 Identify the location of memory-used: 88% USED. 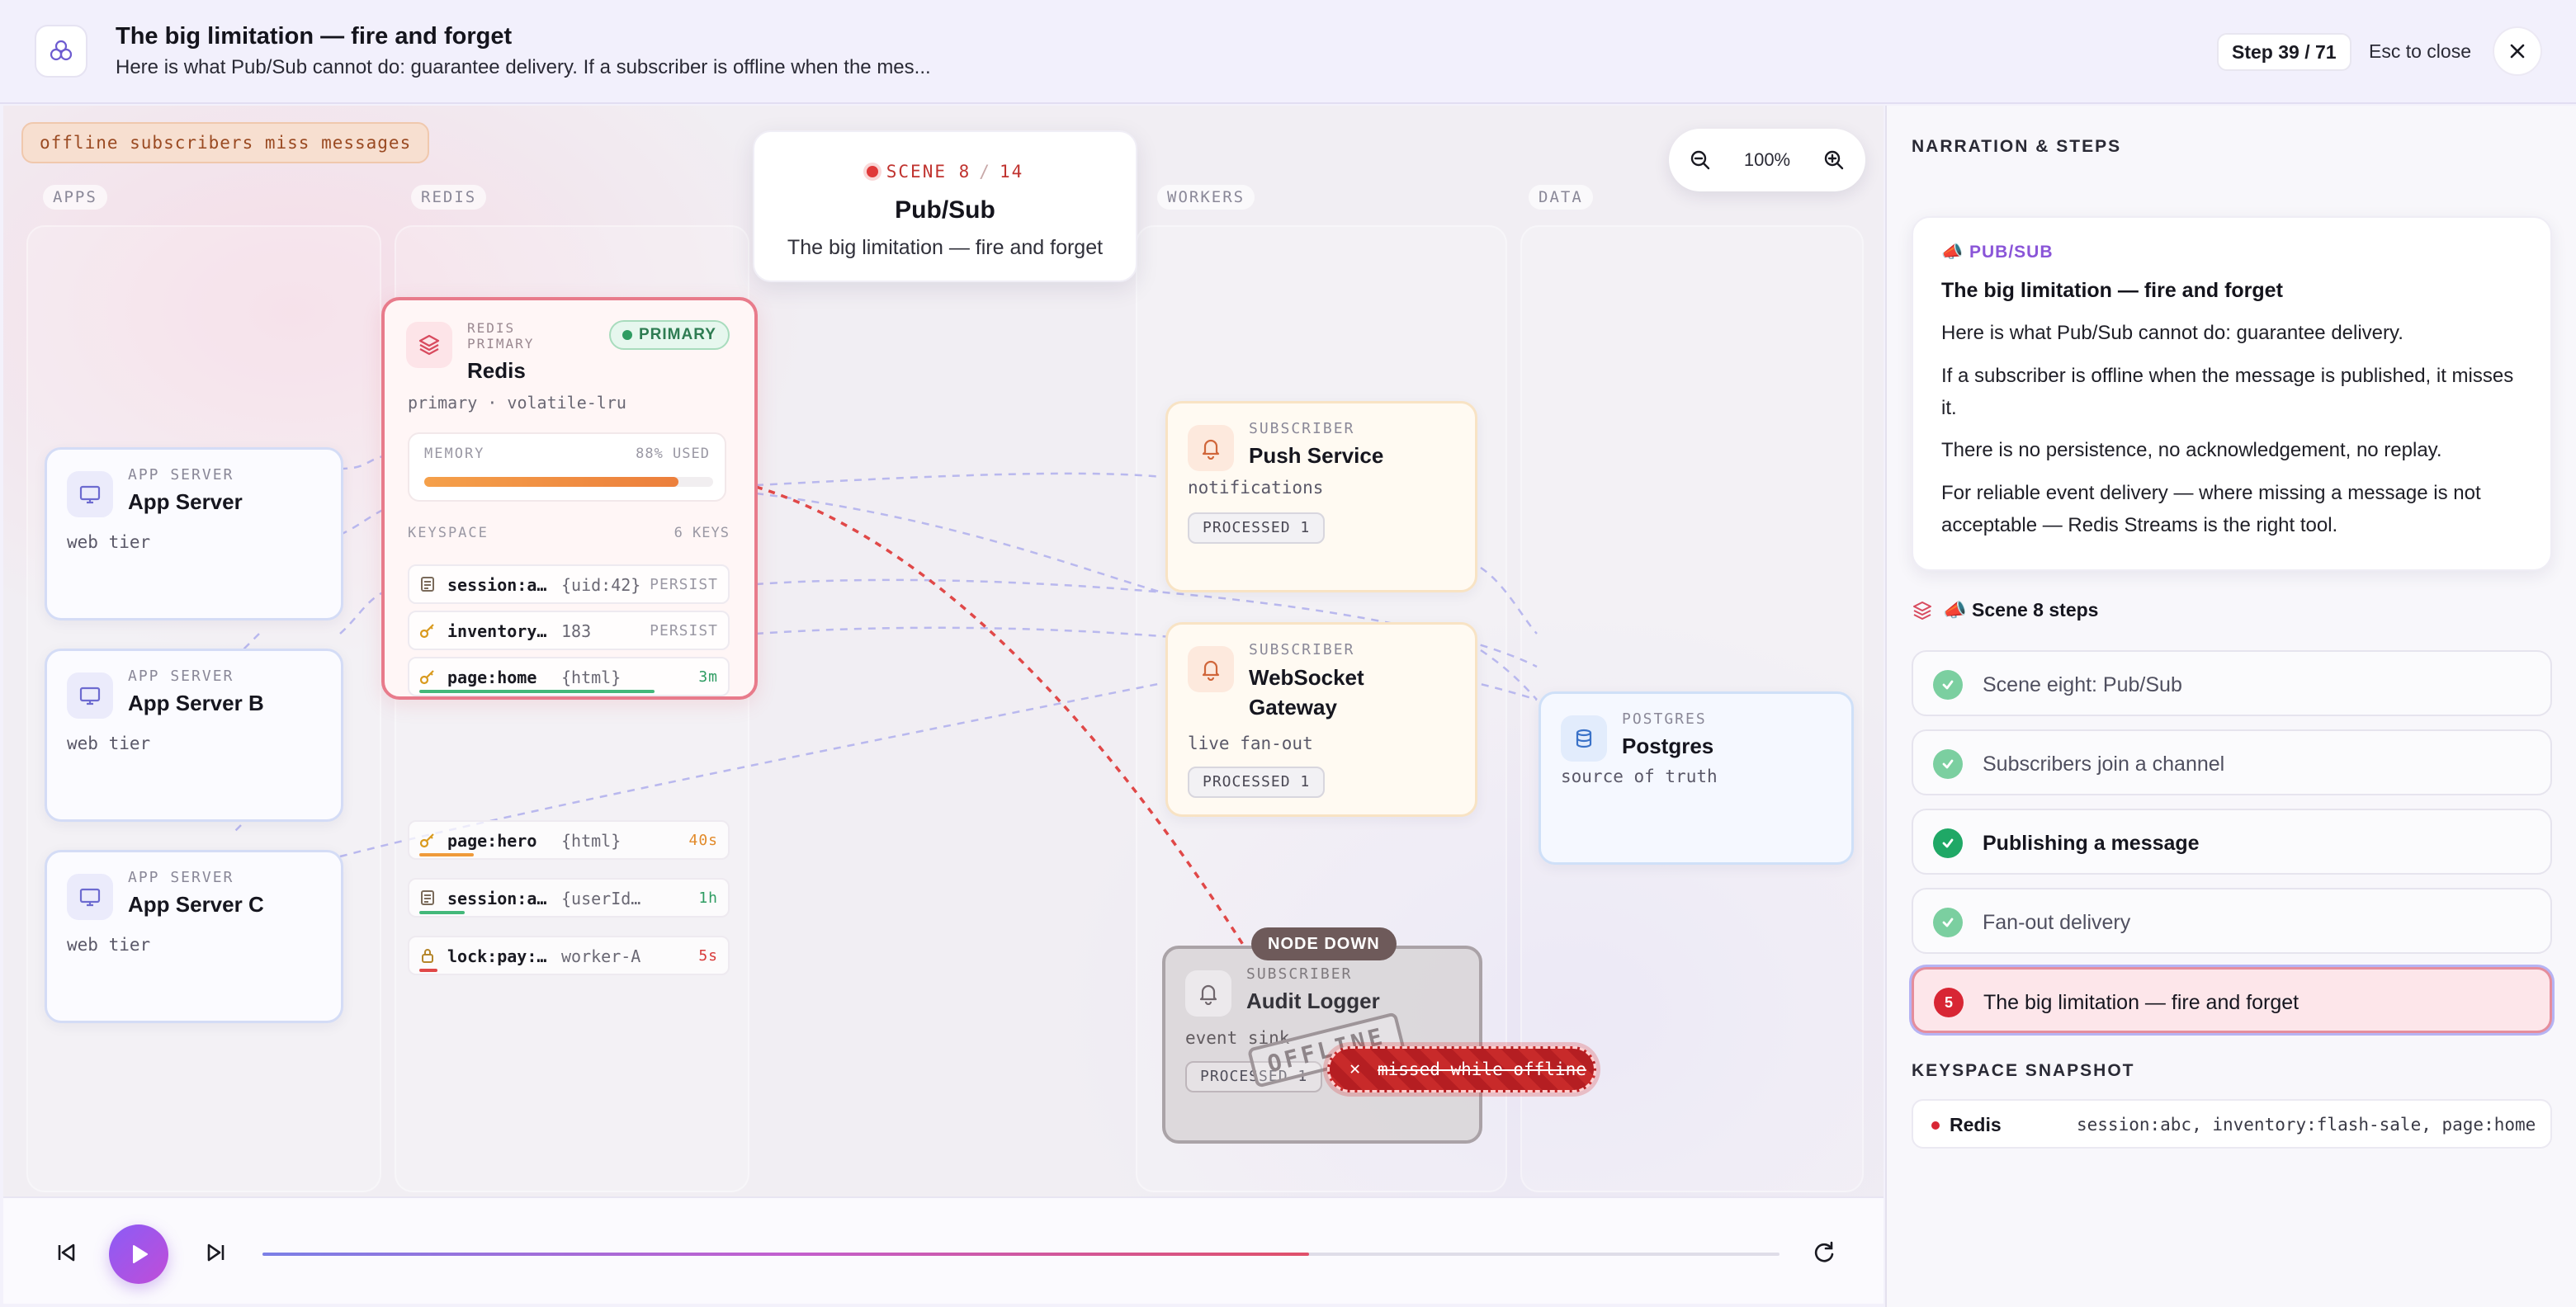
(673, 454).